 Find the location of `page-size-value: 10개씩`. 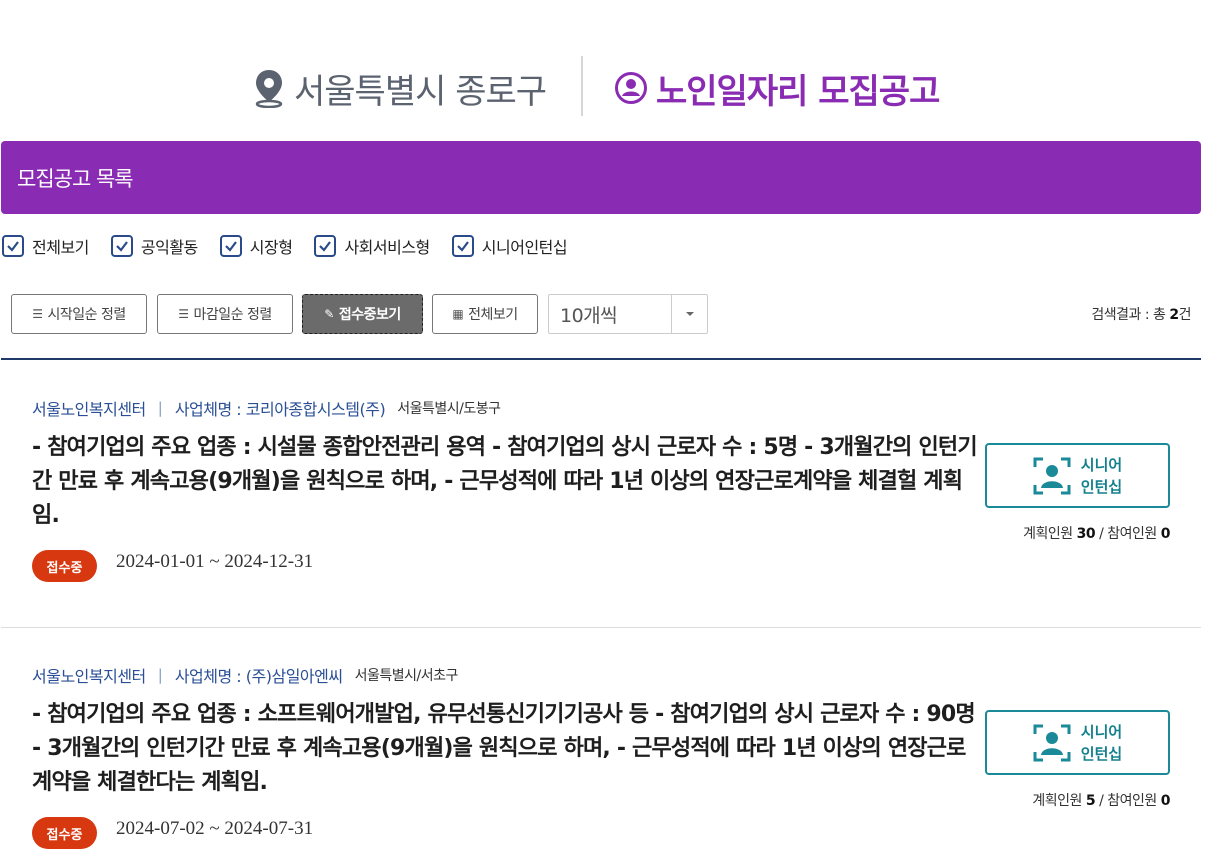

page-size-value: 10개씩 is located at coordinates (589, 315).